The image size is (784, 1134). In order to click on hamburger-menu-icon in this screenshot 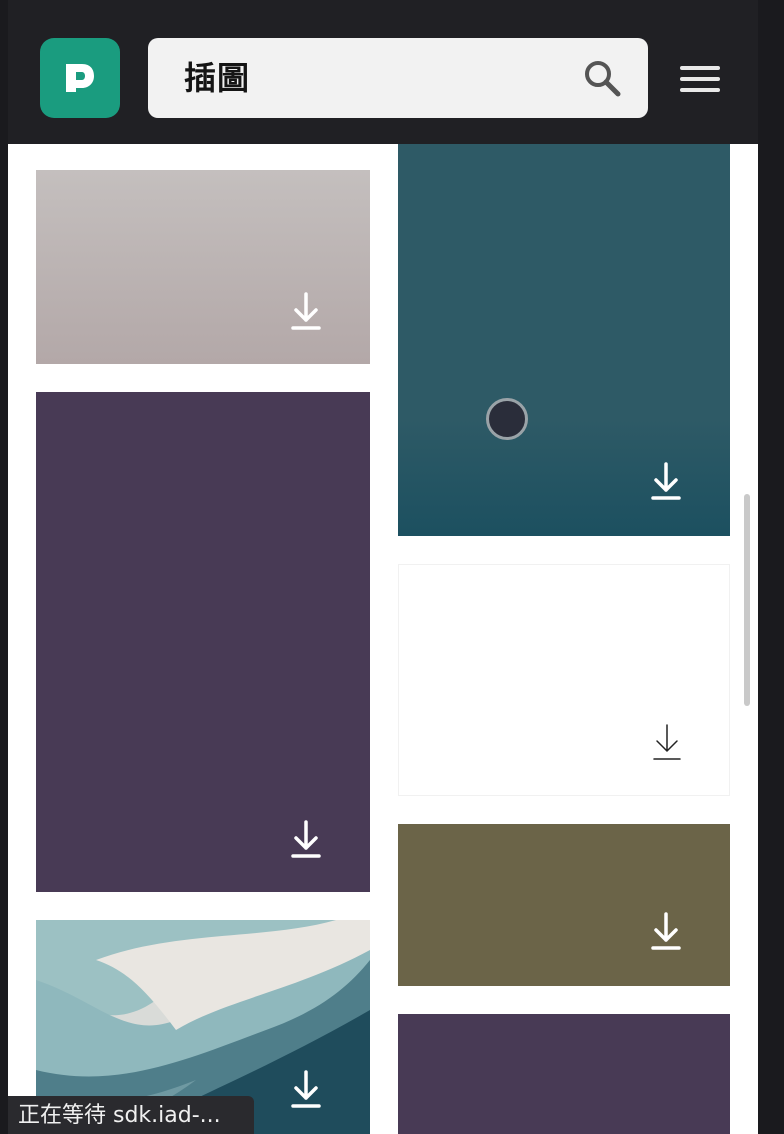, I will do `click(701, 79)`.